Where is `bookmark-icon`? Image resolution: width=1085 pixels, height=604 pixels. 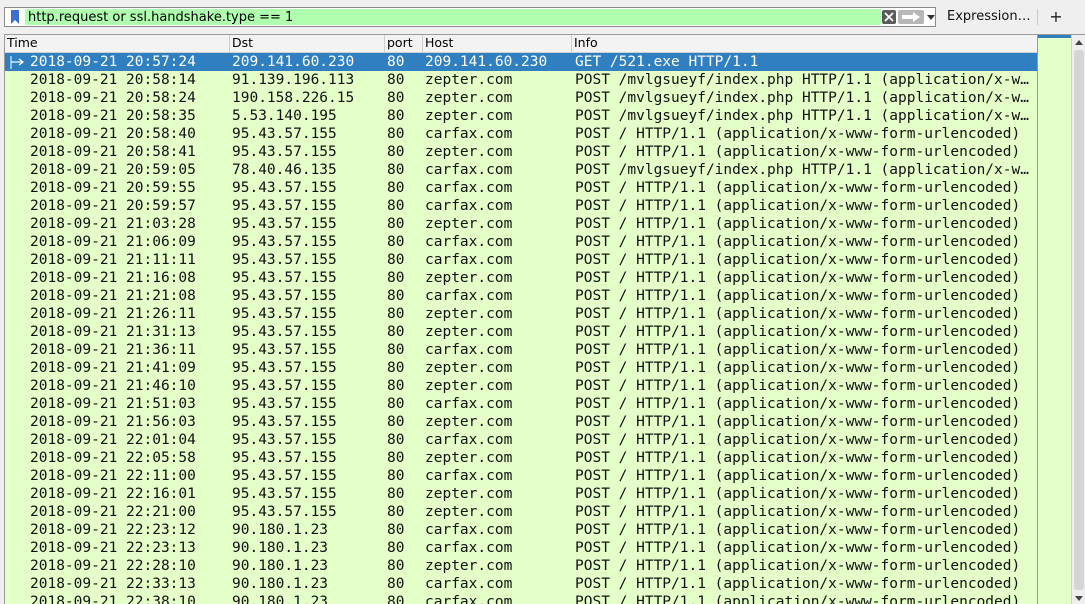 bookmark-icon is located at coordinates (15, 17).